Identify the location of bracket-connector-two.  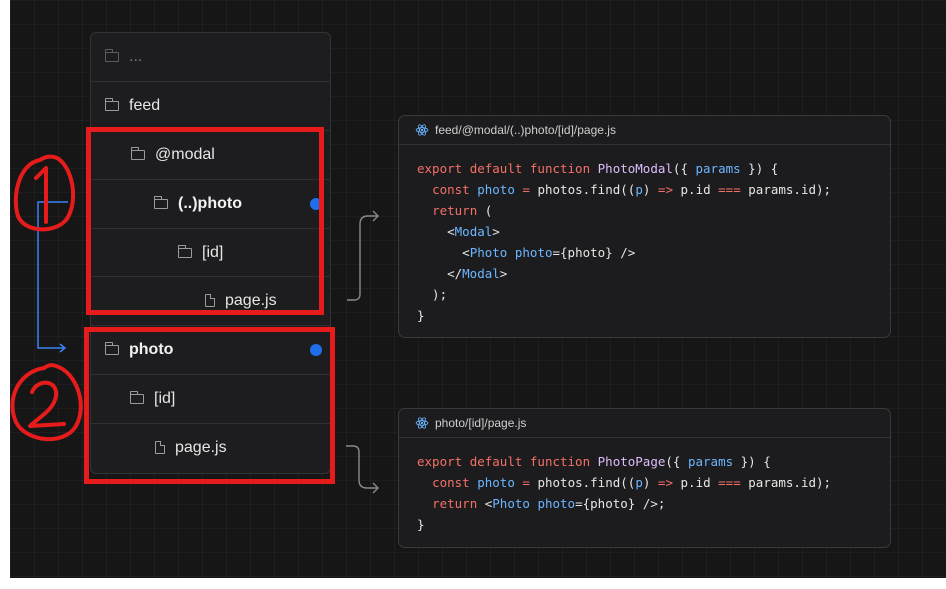
(361, 467).